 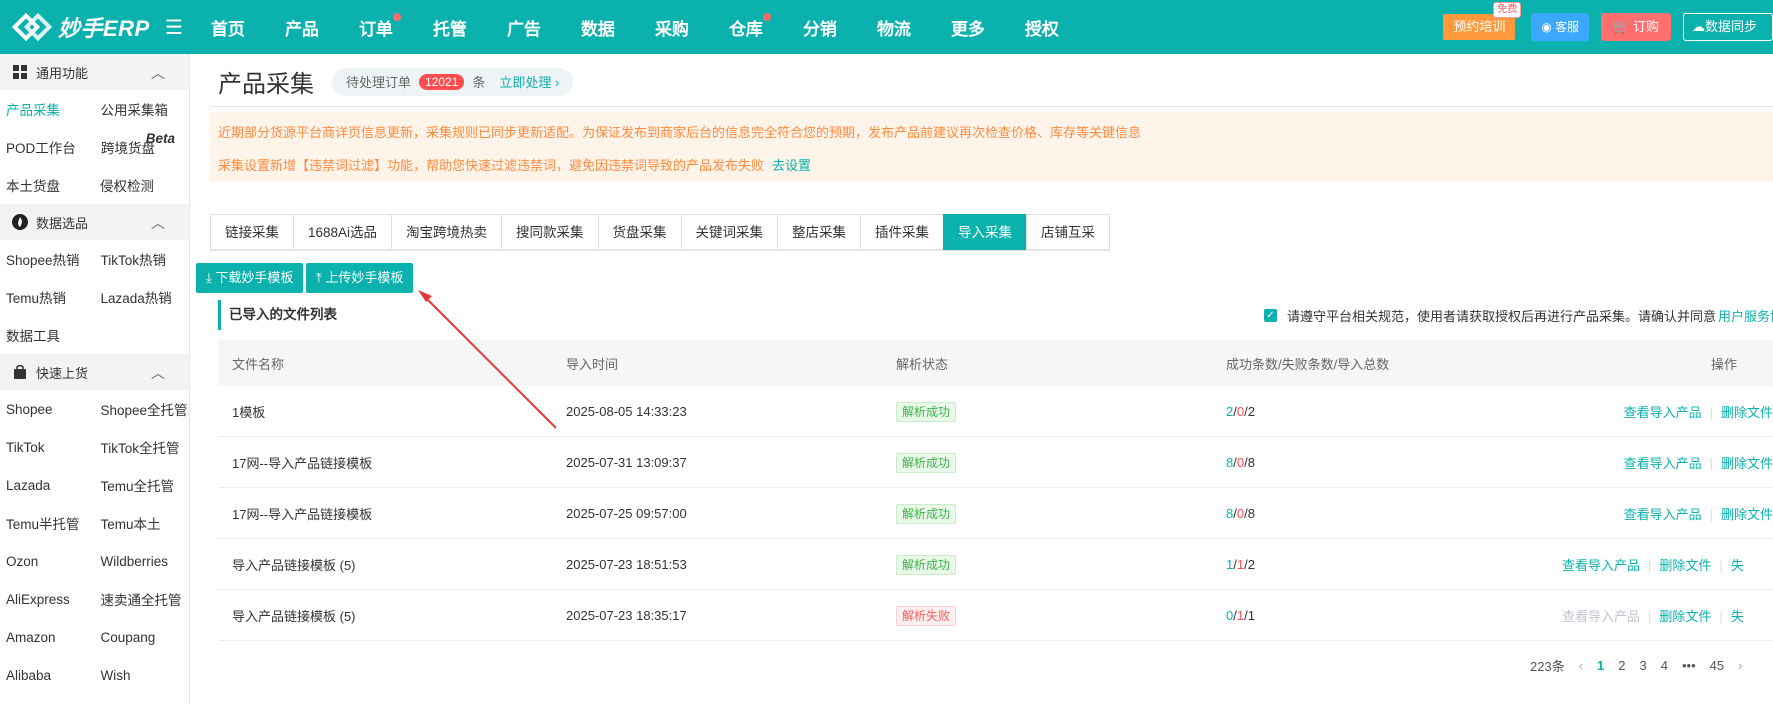 I want to click on sidebar-item: Shopee热销, so click(x=47, y=259).